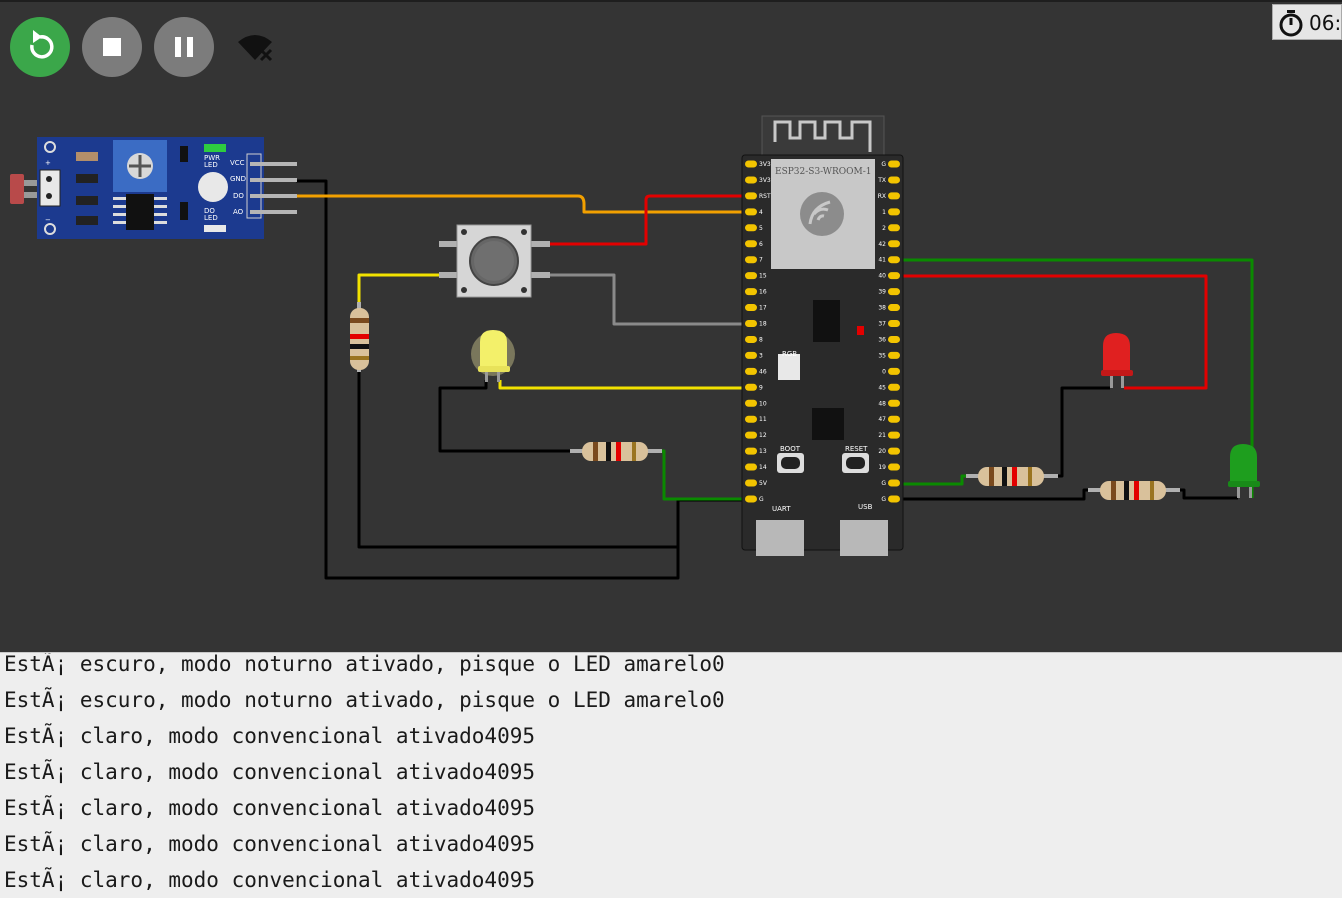 The width and height of the screenshot is (1342, 898). Describe the element at coordinates (1051, 332) in the screenshot. I see `wire-red-led` at that location.